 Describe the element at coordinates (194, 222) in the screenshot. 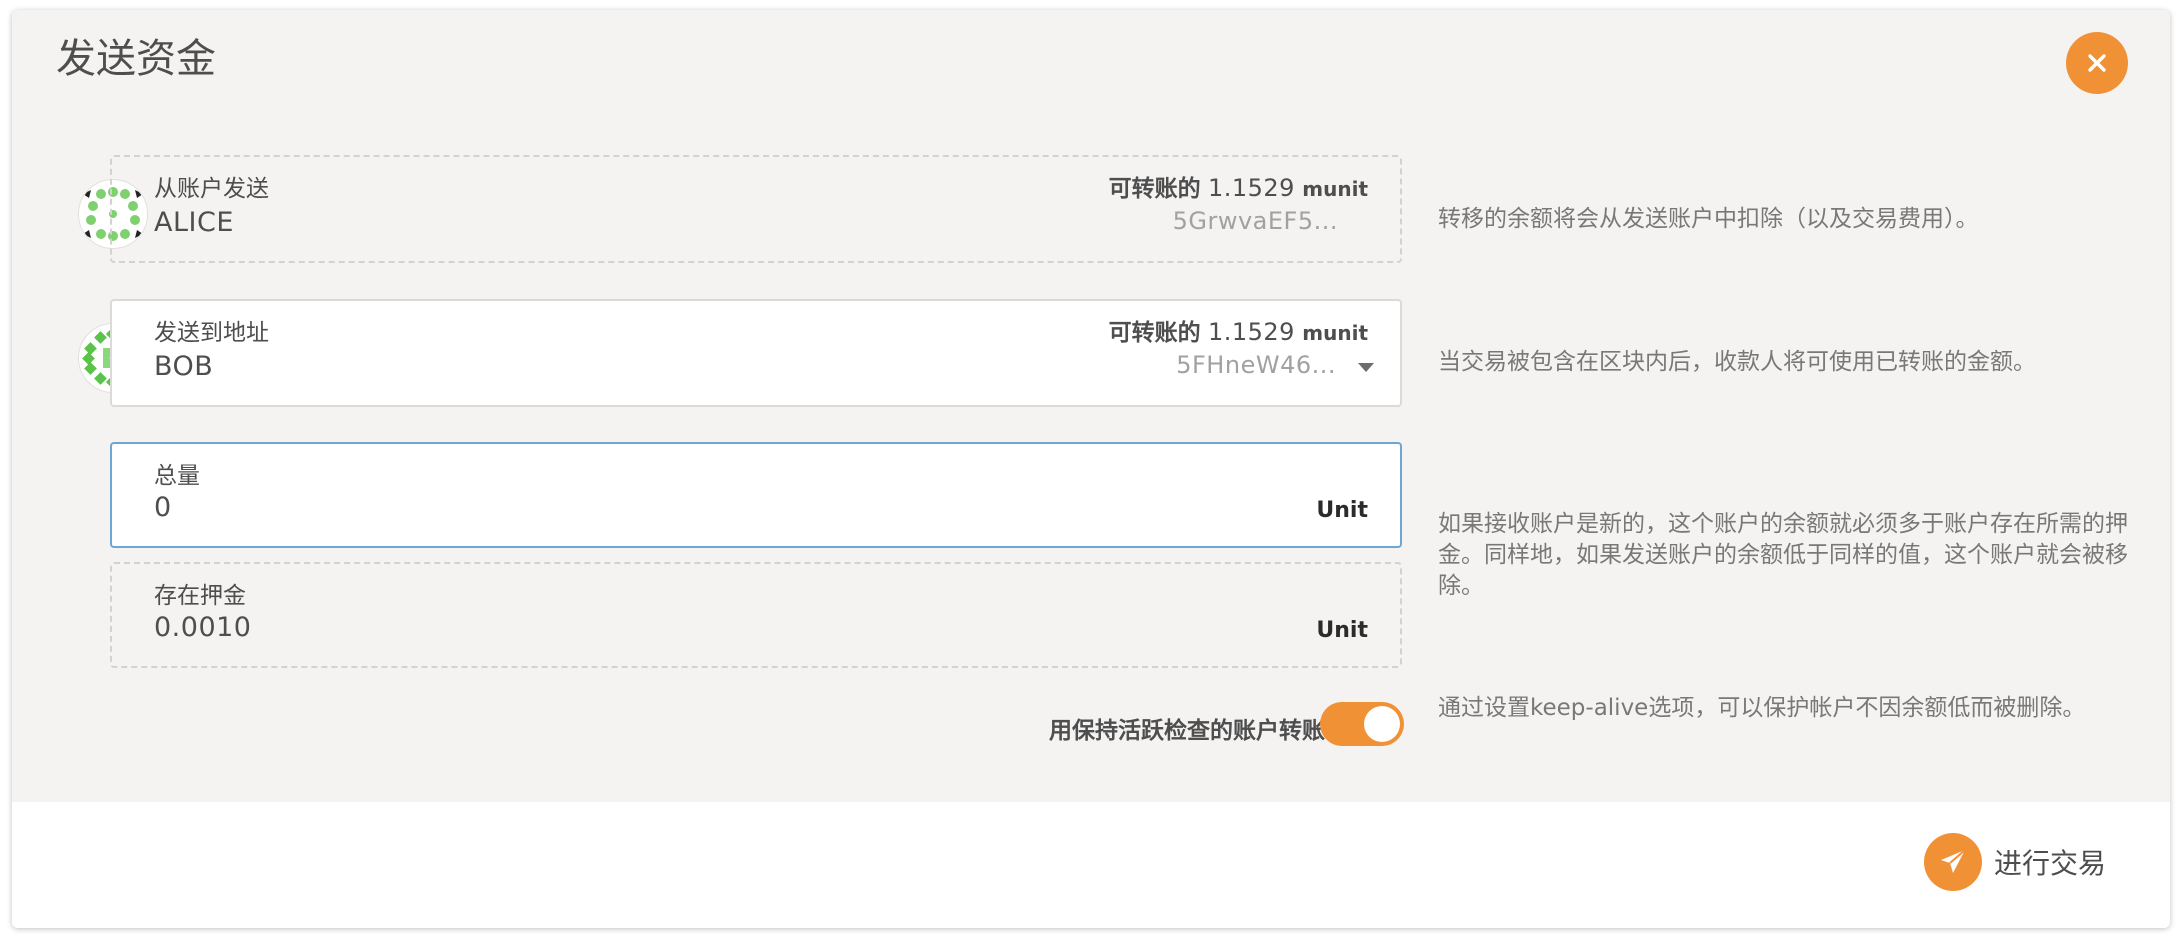

I see `sender-account-name: ALICE` at that location.